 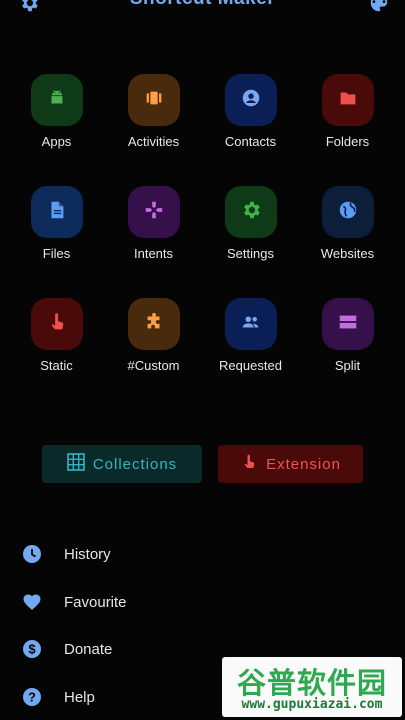 I want to click on contact-icon, so click(x=251, y=100).